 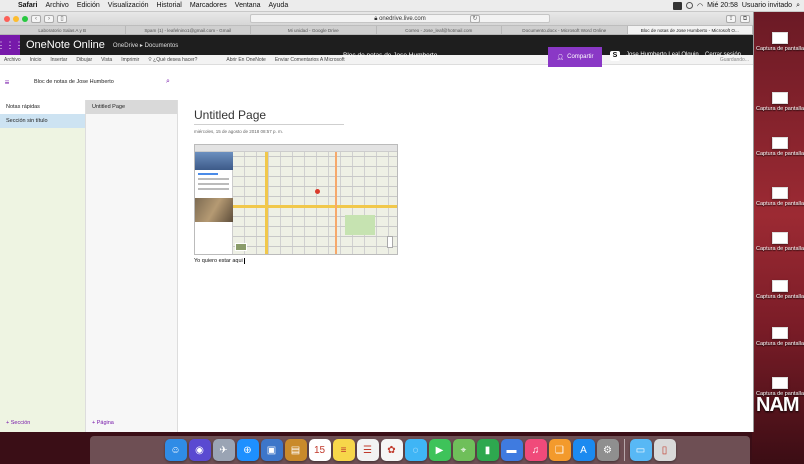 I want to click on tell-me-text: ¿Qué desea hacer?, so click(x=175, y=59).